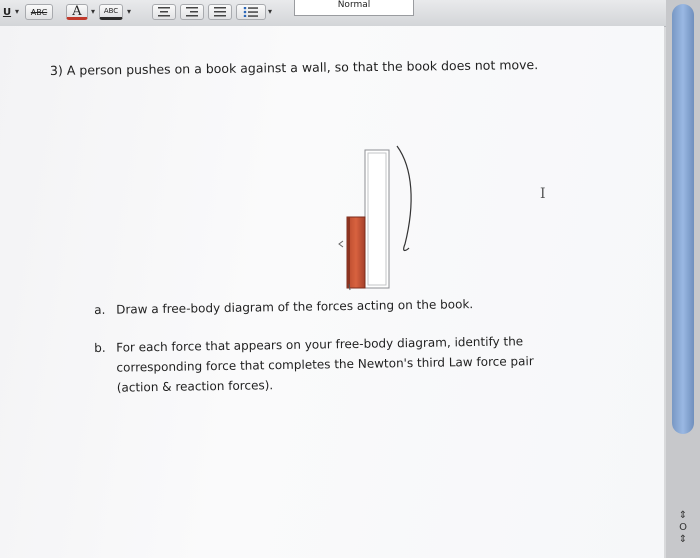 The height and width of the screenshot is (558, 700). I want to click on align-center-button, so click(164, 12).